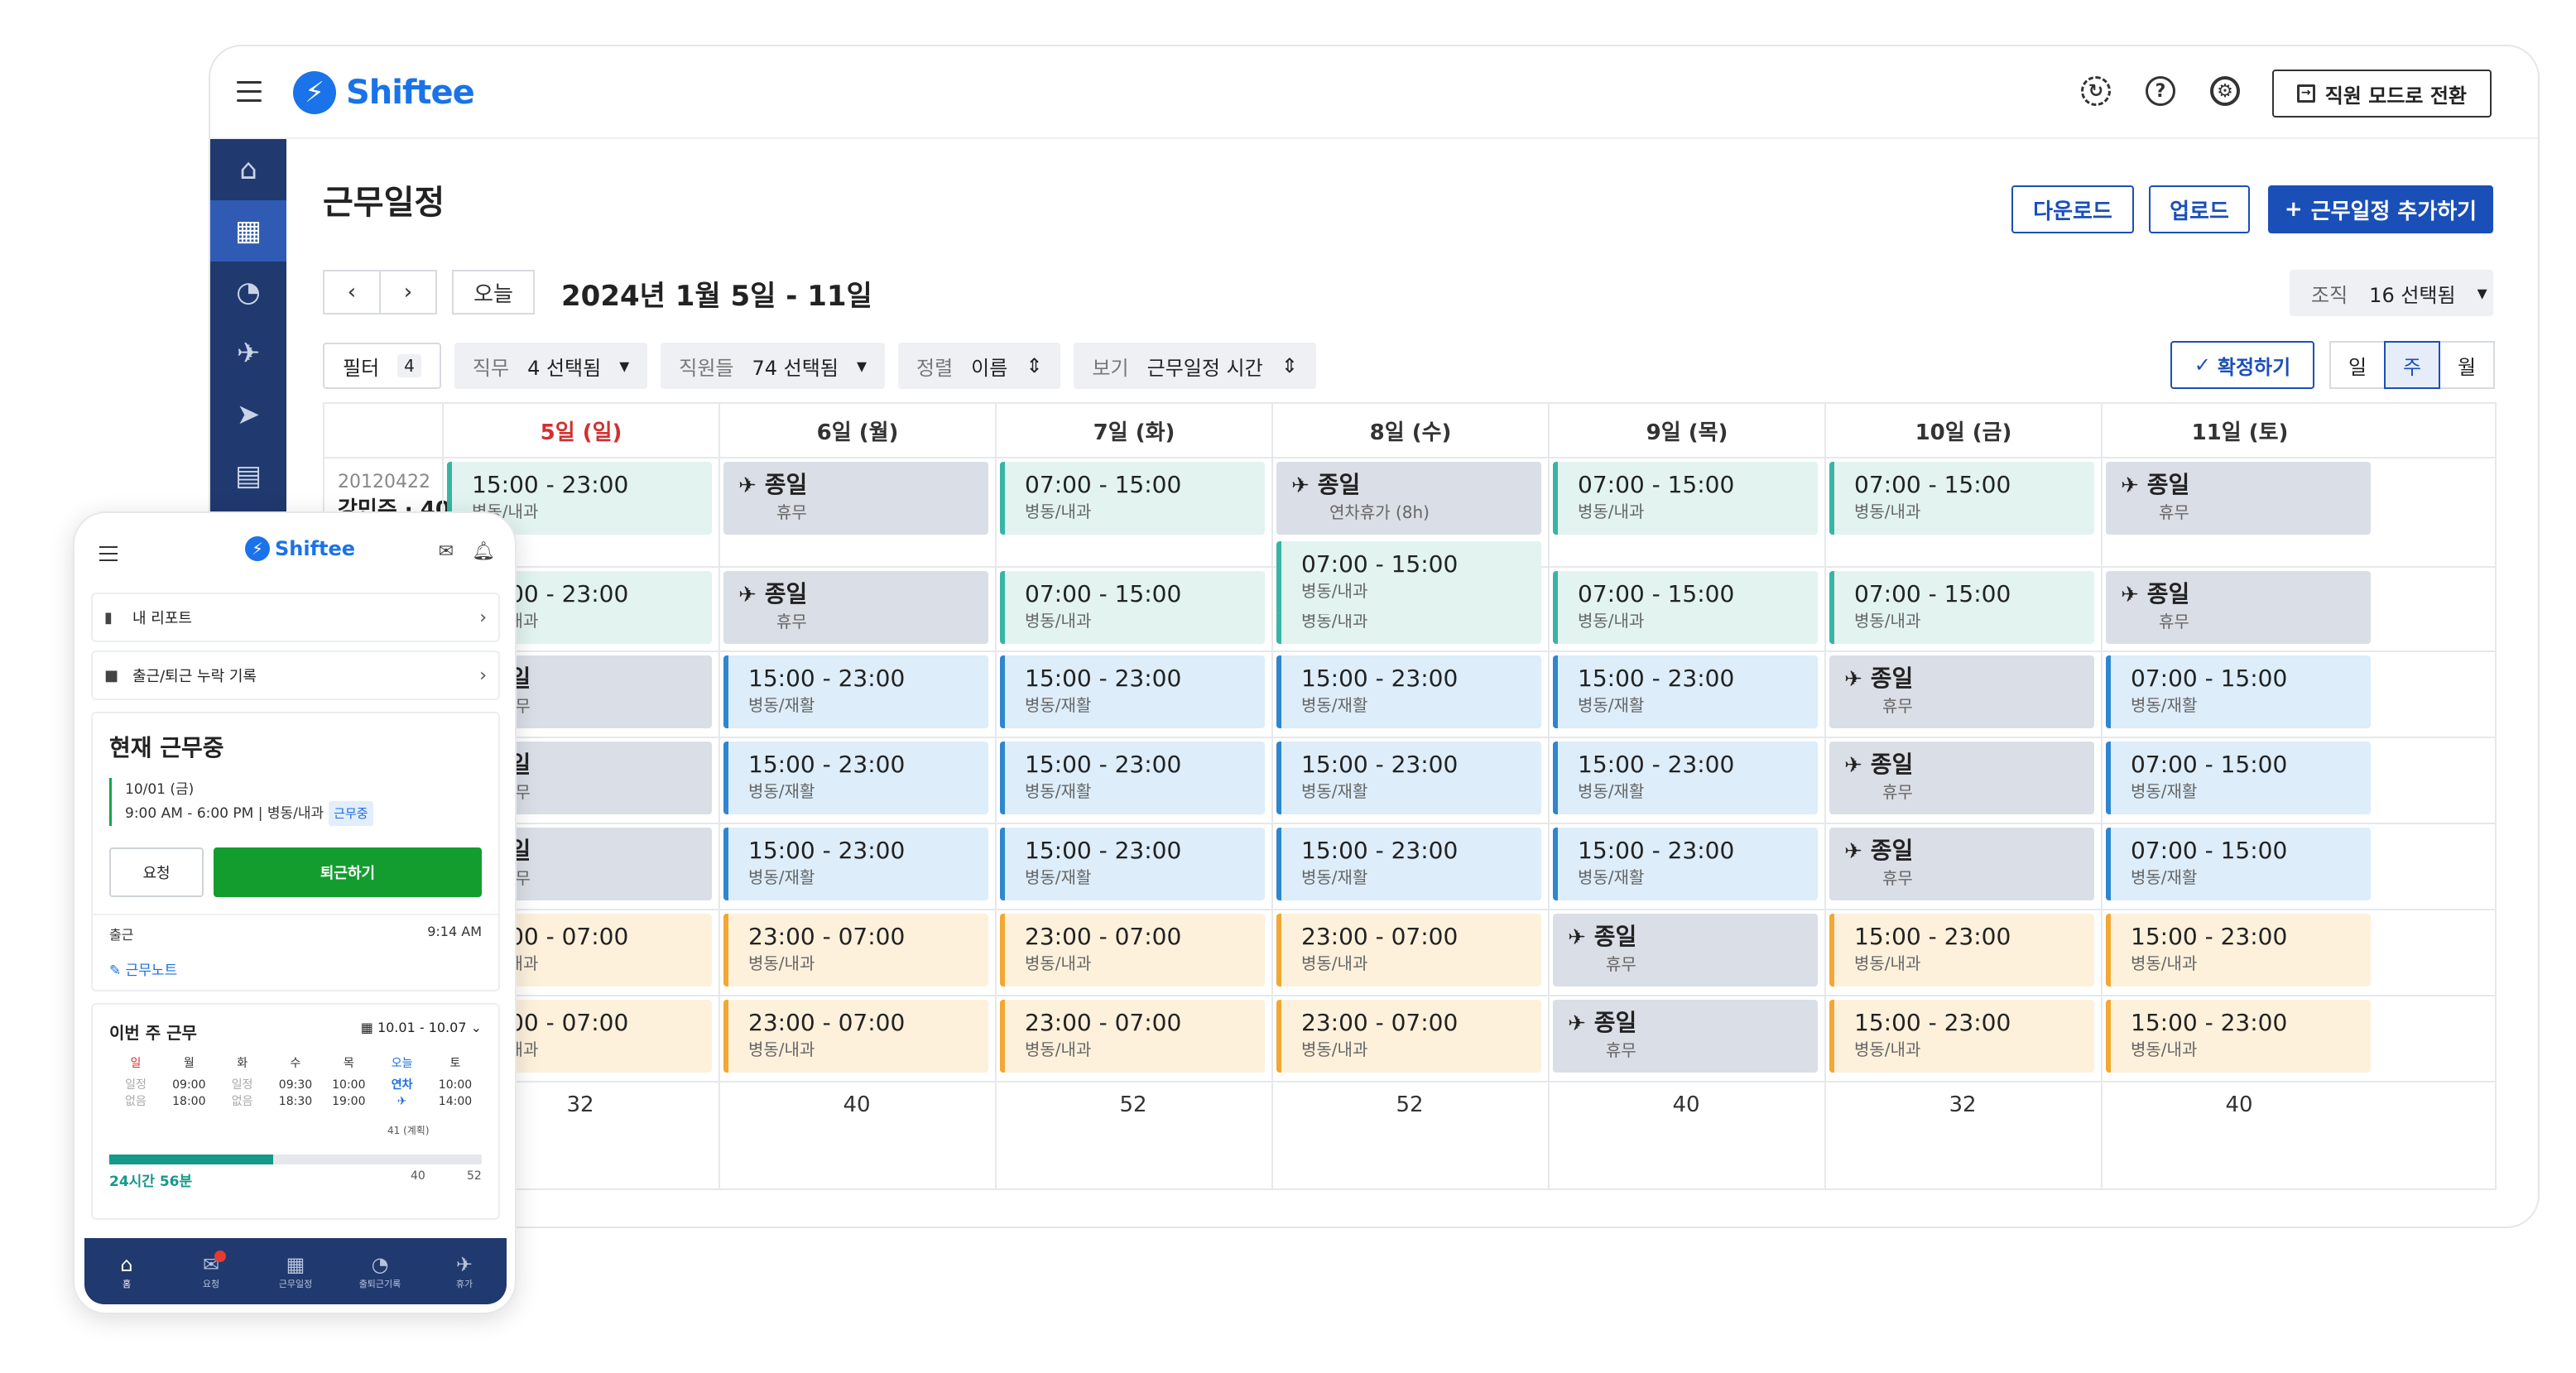 The height and width of the screenshot is (1373, 2576). I want to click on my-report-card: ▮ 내 리포트 ›, so click(295, 617).